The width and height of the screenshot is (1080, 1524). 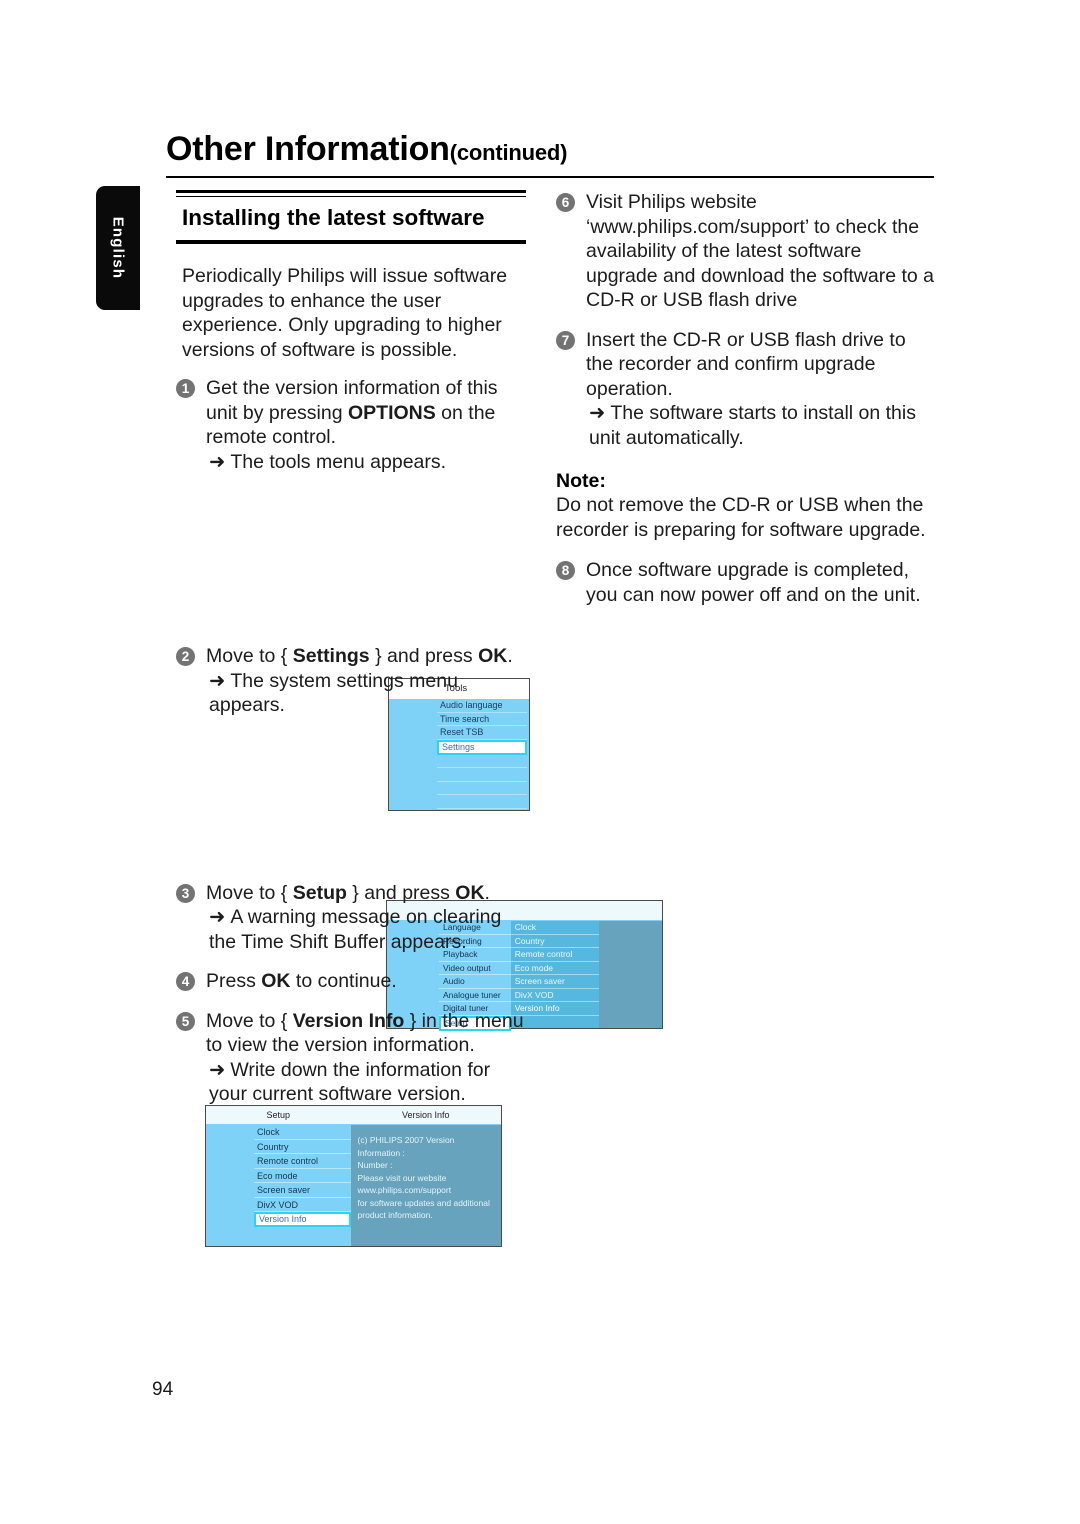 I want to click on title-divider, so click(x=550, y=177).